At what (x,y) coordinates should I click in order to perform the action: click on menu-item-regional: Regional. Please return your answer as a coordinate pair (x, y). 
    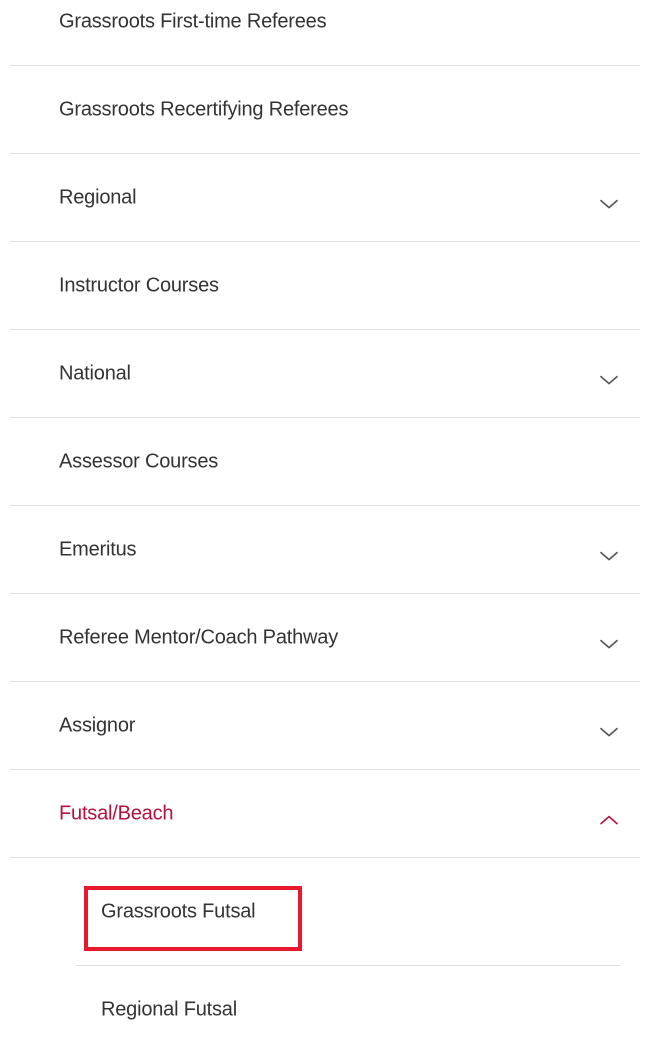
    Looking at the image, I should click on (325, 198).